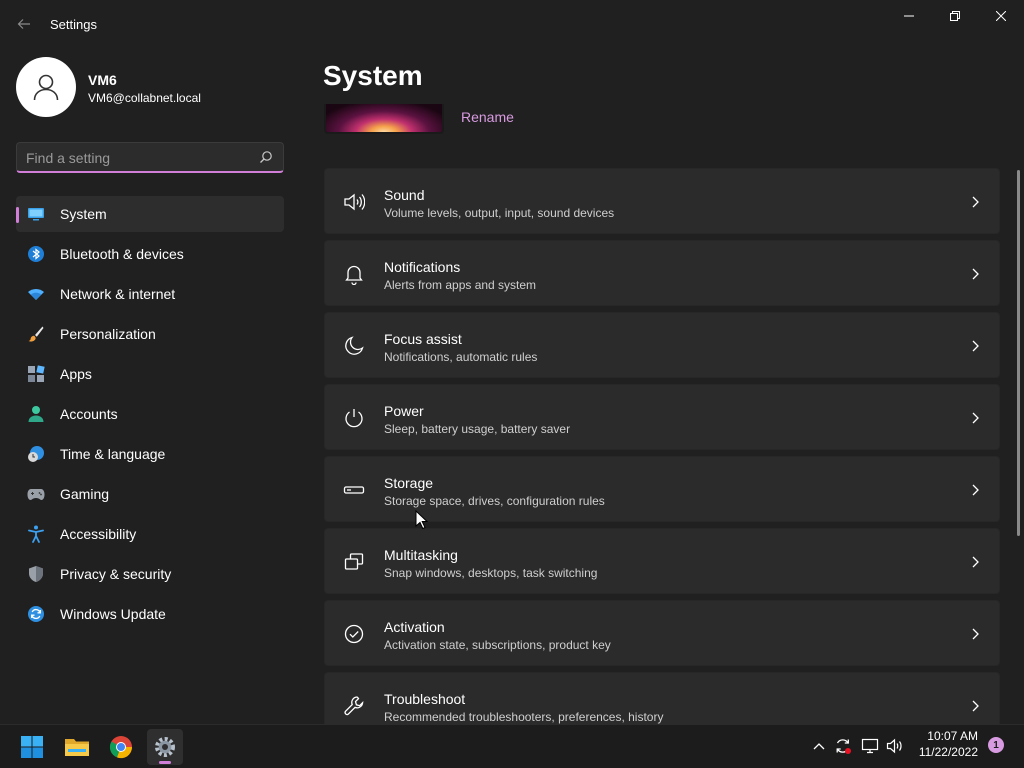 This screenshot has width=1024, height=768. I want to click on sidebar-item-time-language: Time & language, so click(150, 454).